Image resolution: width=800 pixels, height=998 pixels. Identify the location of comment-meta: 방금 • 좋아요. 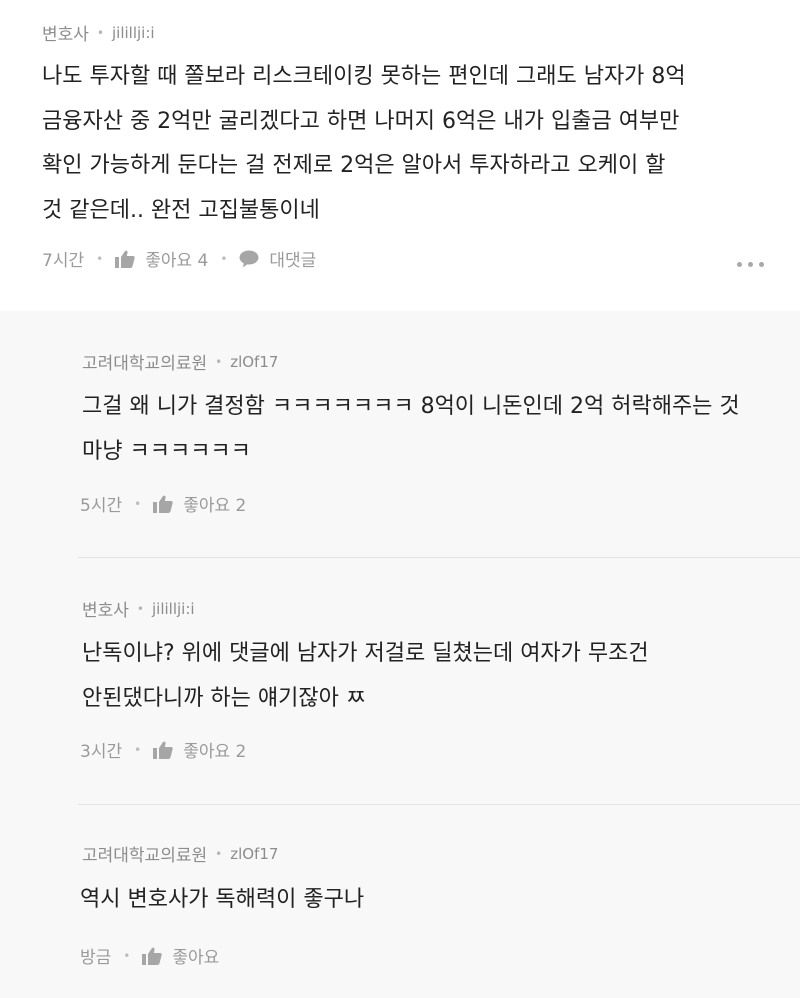
(149, 955).